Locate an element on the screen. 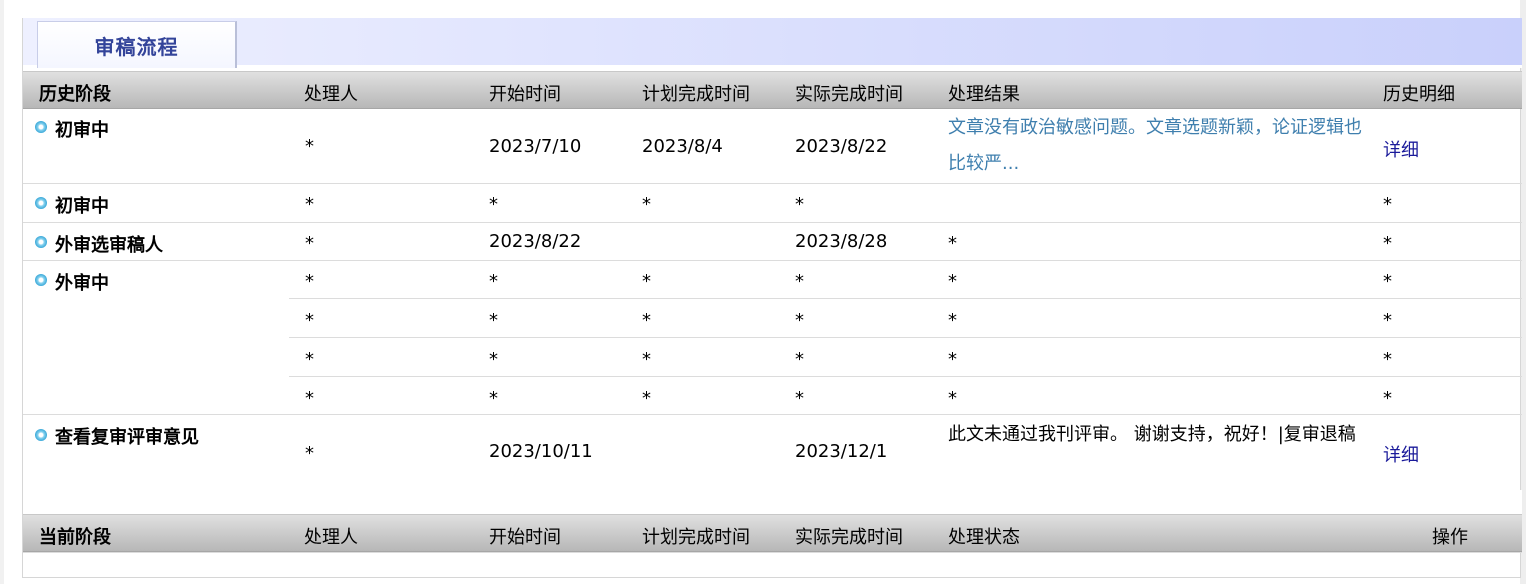 Image resolution: width=1526 pixels, height=584 pixels. actual-time-cell: 2023/8/22 is located at coordinates (841, 146).